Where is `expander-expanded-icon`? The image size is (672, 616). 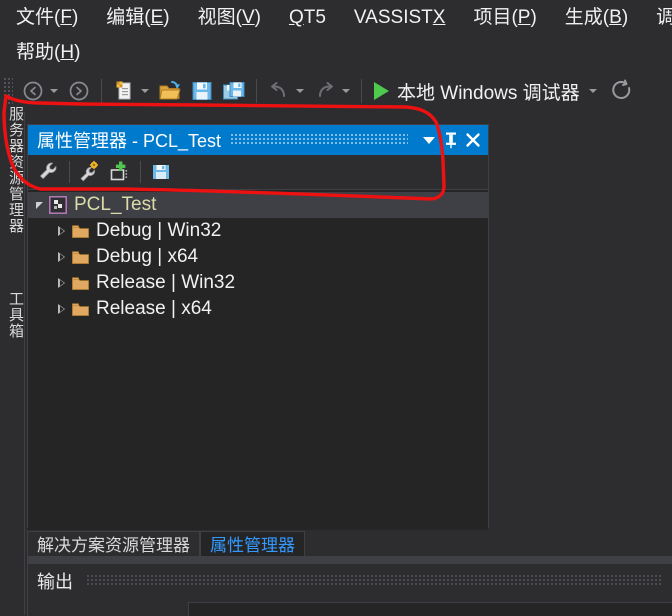 expander-expanded-icon is located at coordinates (39, 205).